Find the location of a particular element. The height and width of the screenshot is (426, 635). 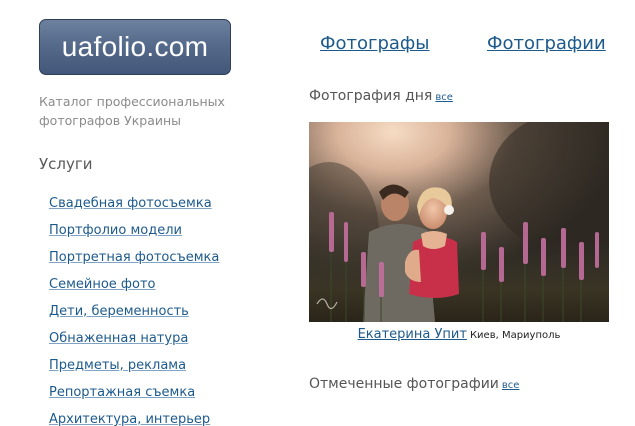

site-logo: uafolio.com is located at coordinates (135, 47).